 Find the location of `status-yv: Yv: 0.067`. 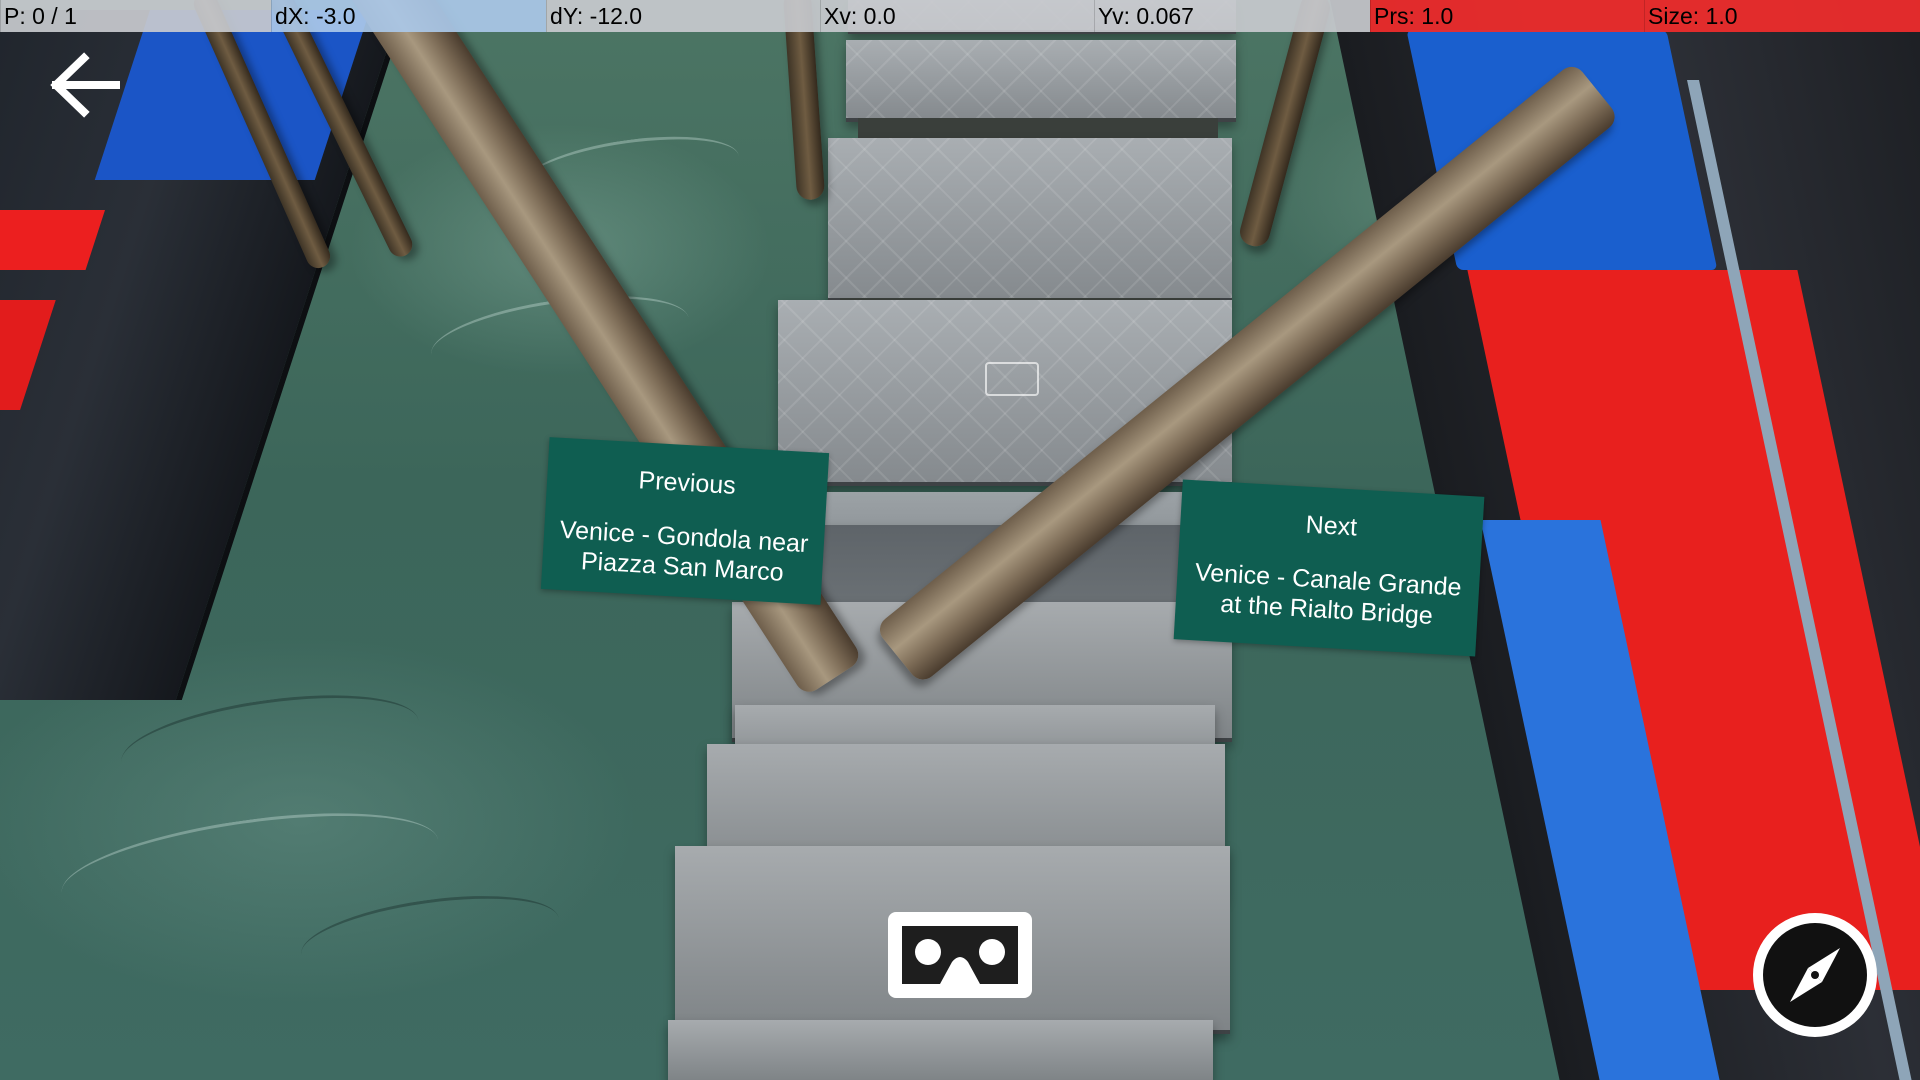

status-yv: Yv: 0.067 is located at coordinates (1232, 16).